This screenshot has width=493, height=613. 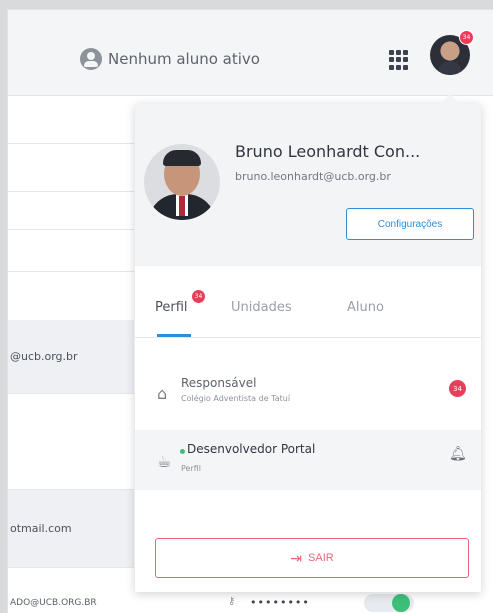 I want to click on table-row: otmail.com, so click(x=71, y=529).